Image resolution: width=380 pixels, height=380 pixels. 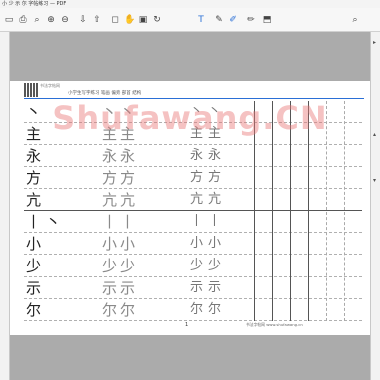 I want to click on practice-row: 丨 丶丨丨丨丨, so click(x=193, y=222).